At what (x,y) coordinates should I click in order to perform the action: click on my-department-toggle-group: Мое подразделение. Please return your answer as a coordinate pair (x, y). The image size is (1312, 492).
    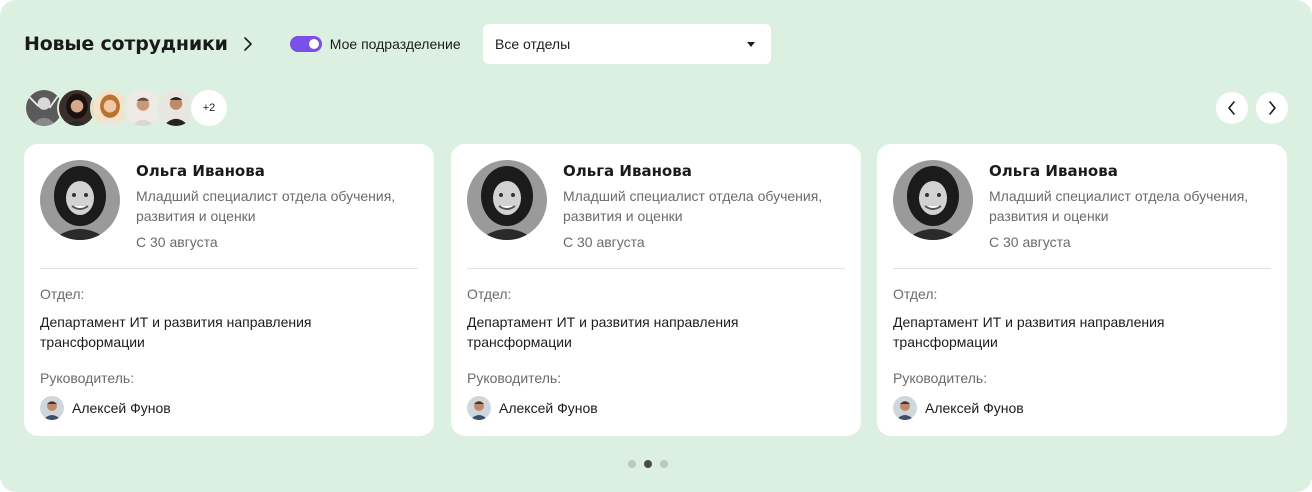
    Looking at the image, I should click on (375, 44).